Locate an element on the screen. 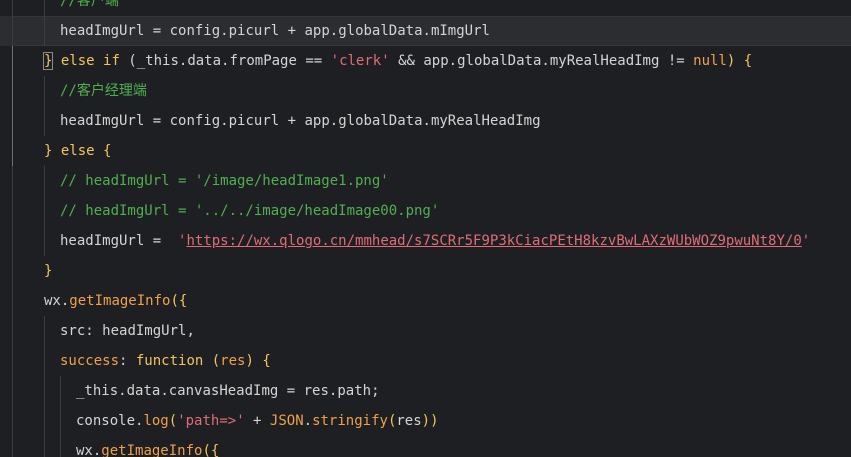 The height and width of the screenshot is (457, 851). code-token: ; is located at coordinates (375, 391).